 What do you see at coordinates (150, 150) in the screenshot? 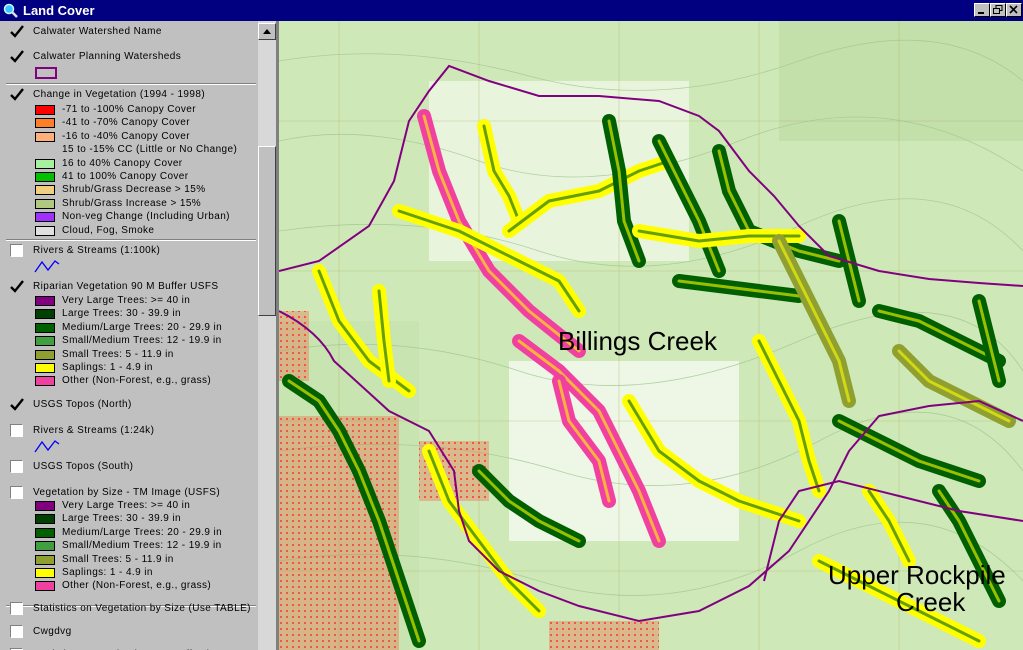
I see `legend-label: 15 to -15% CC (Little or No Change)` at bounding box center [150, 150].